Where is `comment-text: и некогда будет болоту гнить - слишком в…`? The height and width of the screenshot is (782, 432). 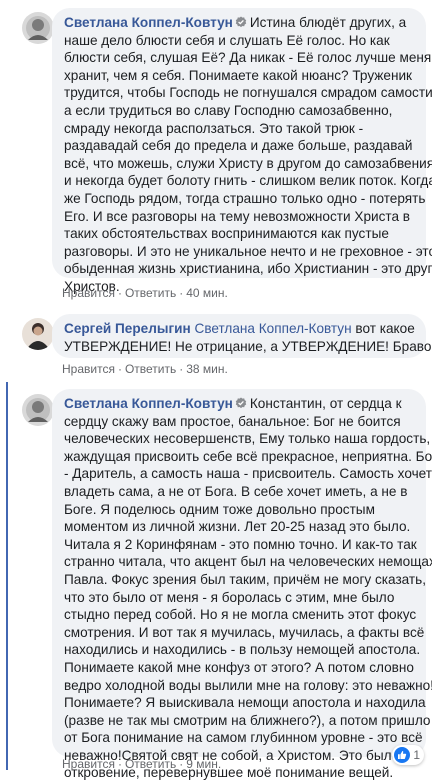 comment-text: и некогда будет болоту гнить - слишком в… is located at coordinates (248, 181).